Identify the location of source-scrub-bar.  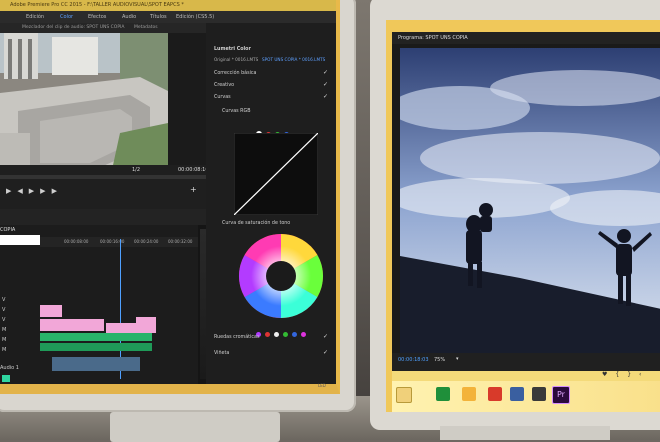
(103, 177).